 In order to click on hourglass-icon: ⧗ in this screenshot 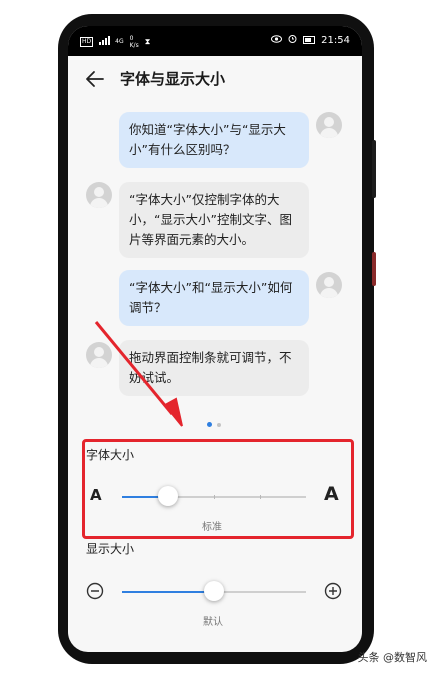, I will do `click(147, 41)`.